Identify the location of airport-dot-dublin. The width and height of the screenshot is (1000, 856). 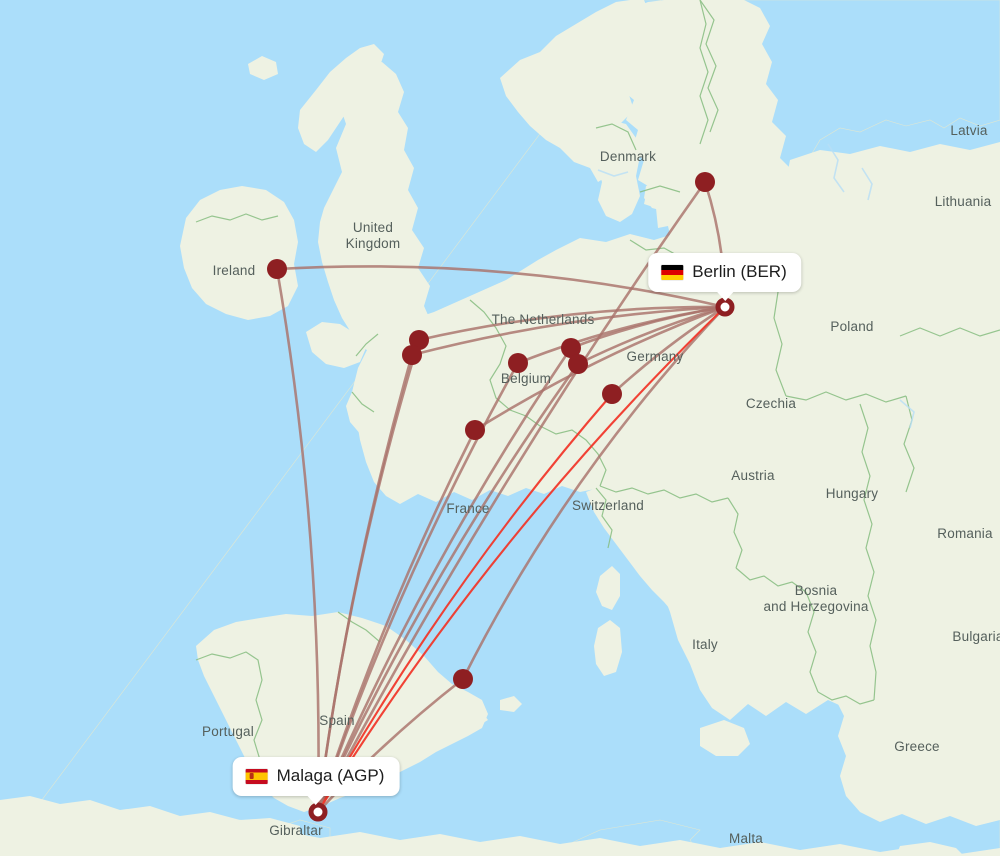
(277, 269).